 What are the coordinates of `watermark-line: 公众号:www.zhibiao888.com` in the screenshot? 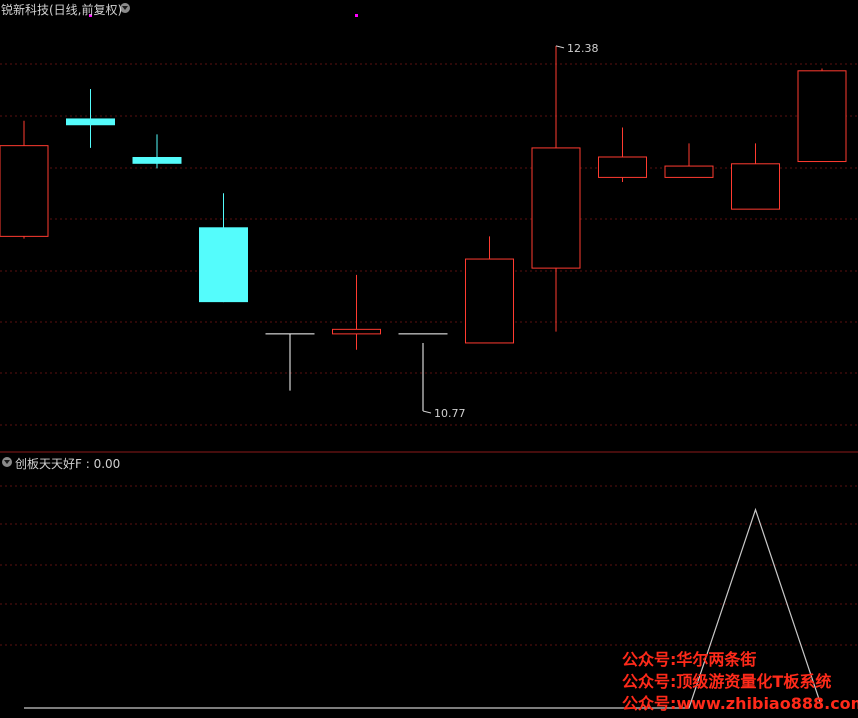 It's located at (740, 703).